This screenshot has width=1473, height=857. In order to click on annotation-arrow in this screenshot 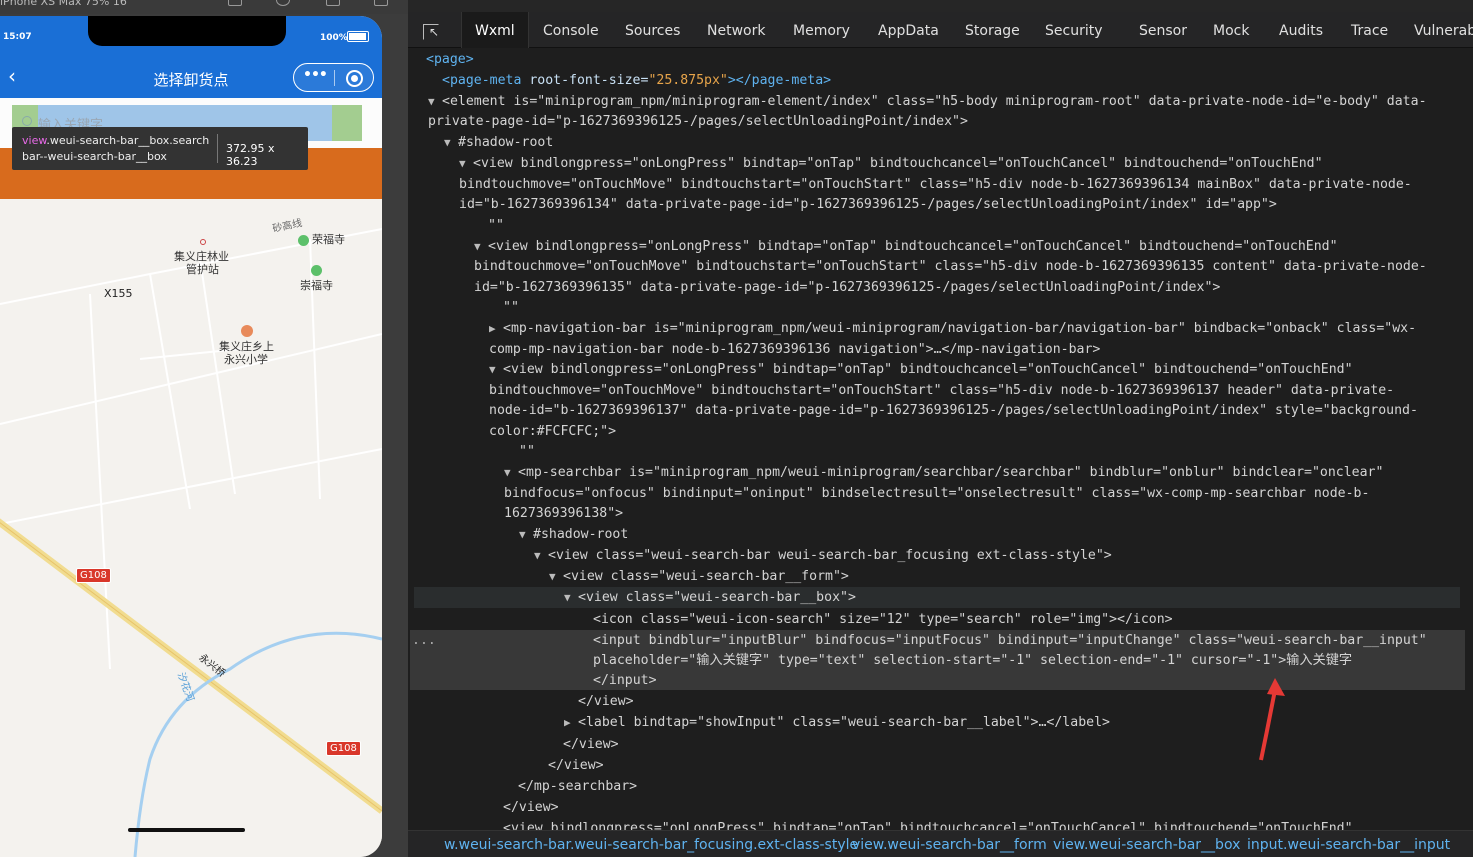, I will do `click(1272, 719)`.